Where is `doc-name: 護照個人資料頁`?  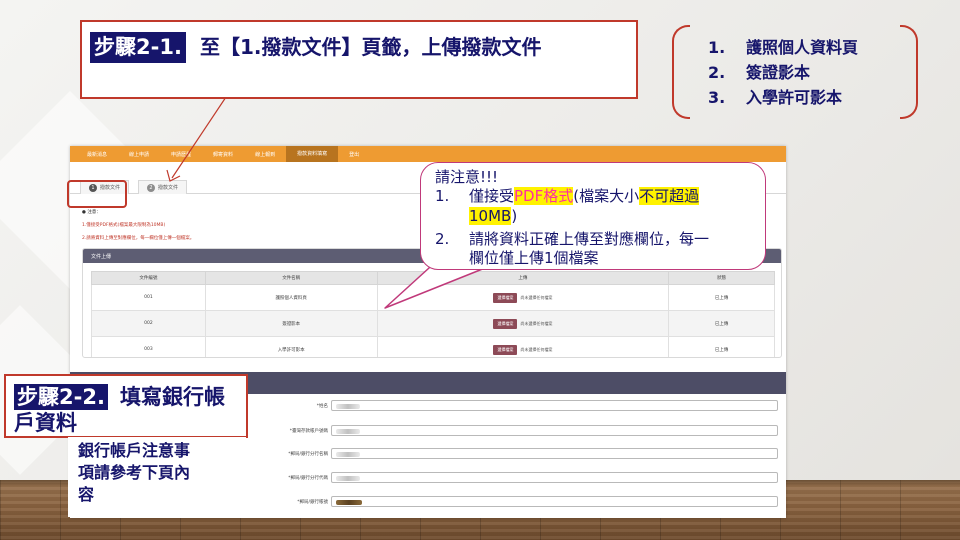 doc-name: 護照個人資料頁 is located at coordinates (291, 297).